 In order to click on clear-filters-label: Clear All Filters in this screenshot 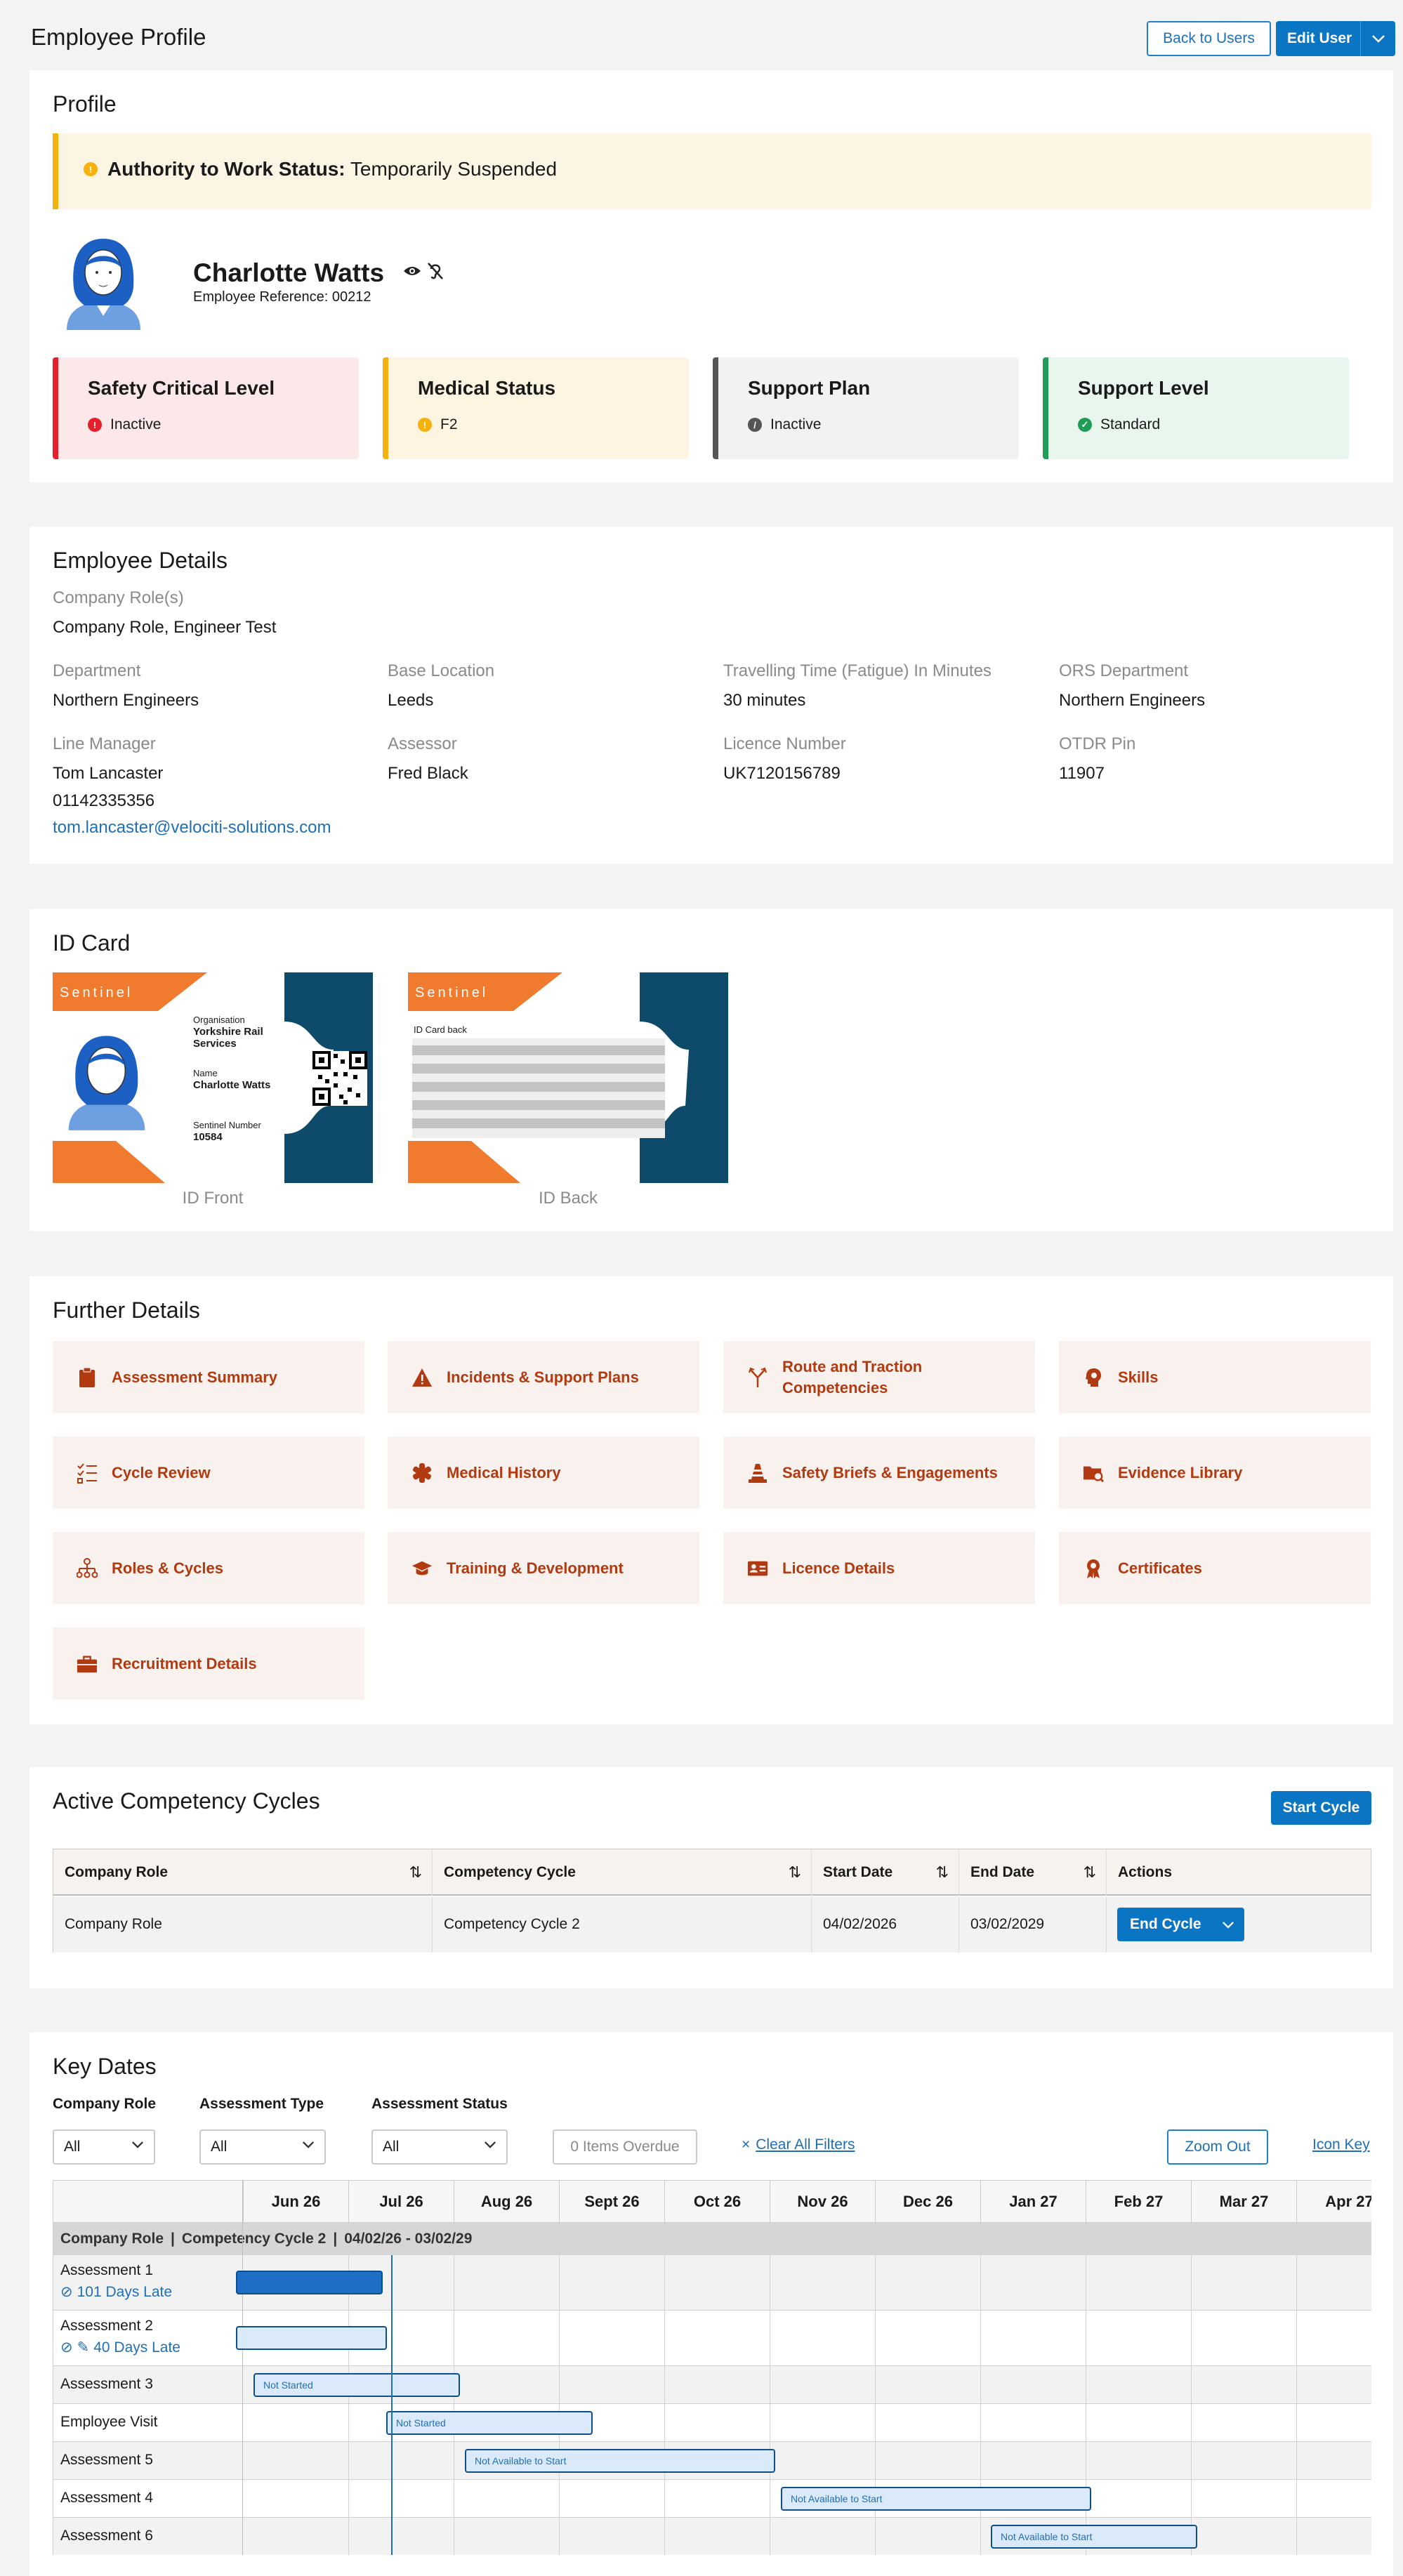, I will do `click(805, 2144)`.